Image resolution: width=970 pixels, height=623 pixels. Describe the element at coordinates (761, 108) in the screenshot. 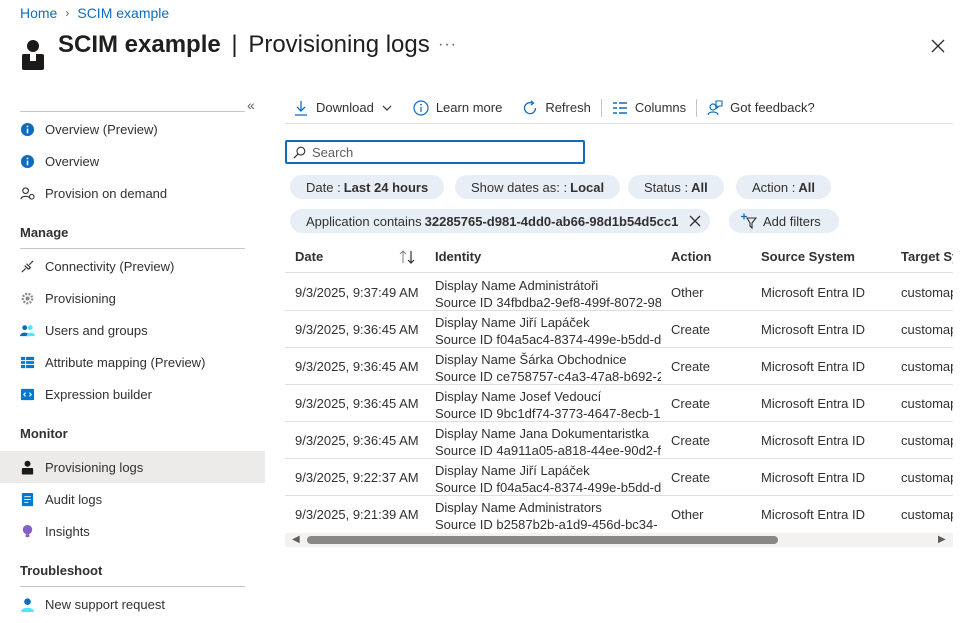

I see `feedback-button: Got feedback?` at that location.